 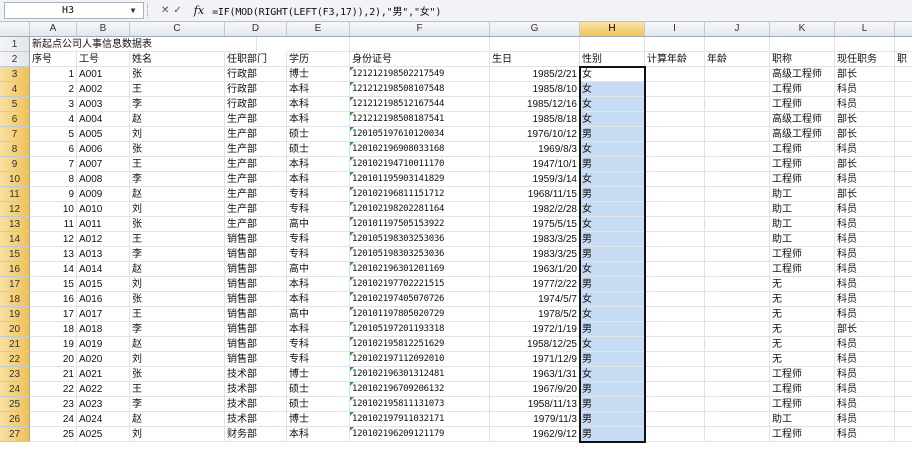 I want to click on department-cell: 生产部, so click(x=256, y=209).